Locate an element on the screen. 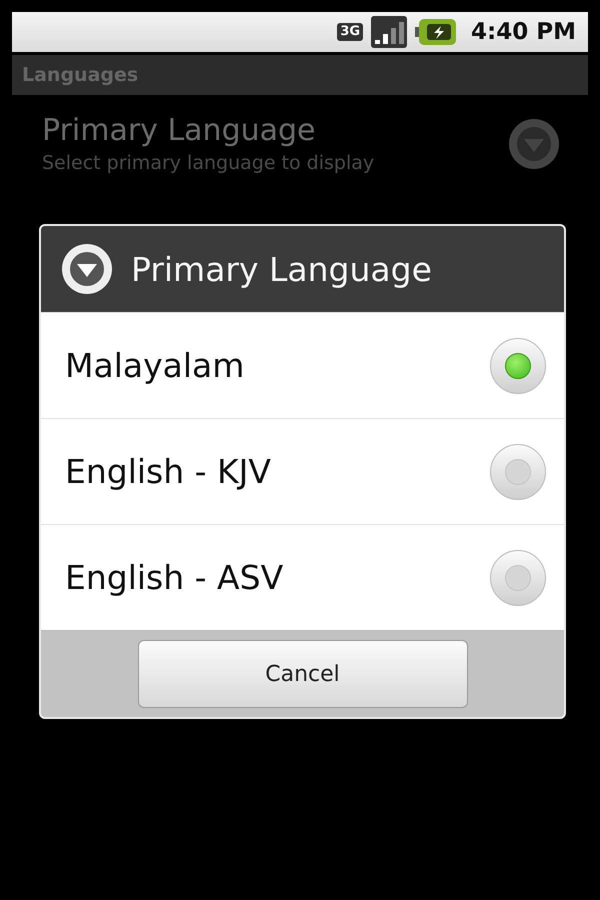  signal-icon is located at coordinates (389, 32).